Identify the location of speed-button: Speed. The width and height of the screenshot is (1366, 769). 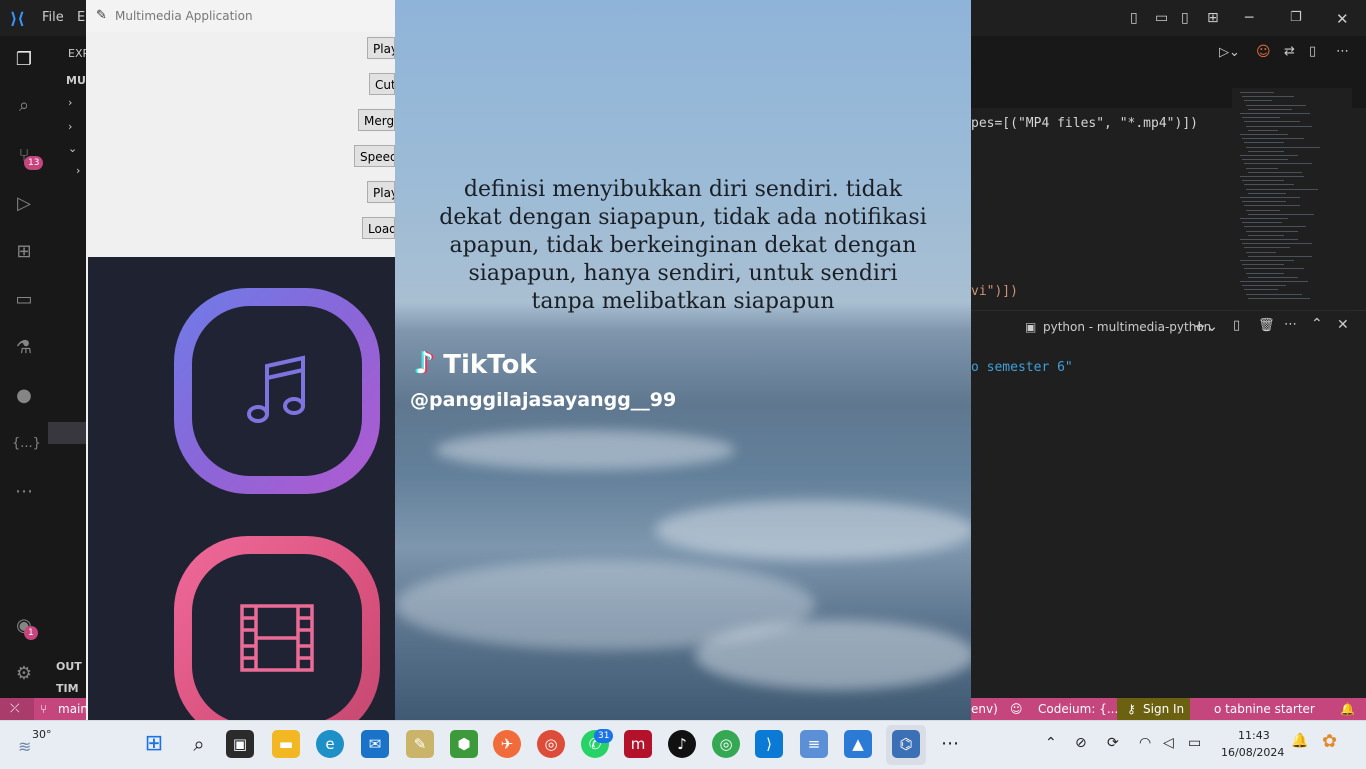
(374, 156).